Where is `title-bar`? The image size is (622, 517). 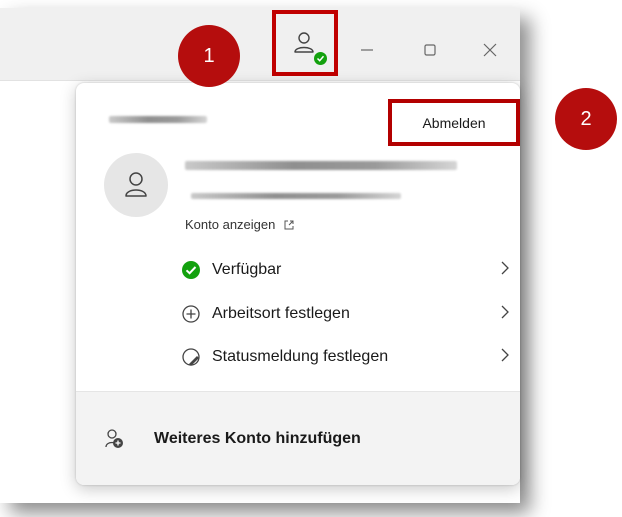
title-bar is located at coordinates (260, 44).